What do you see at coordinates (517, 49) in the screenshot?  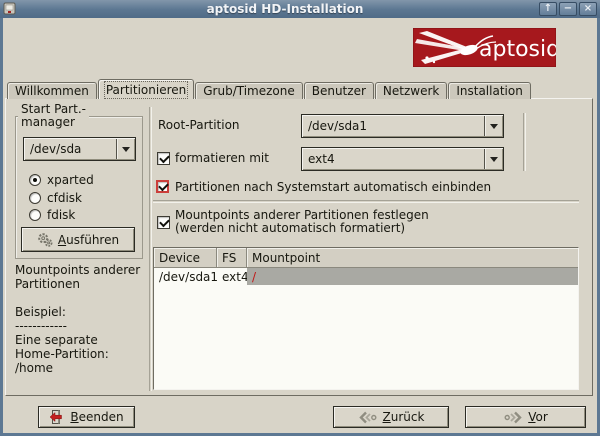 I see `brand-text: aptosid` at bounding box center [517, 49].